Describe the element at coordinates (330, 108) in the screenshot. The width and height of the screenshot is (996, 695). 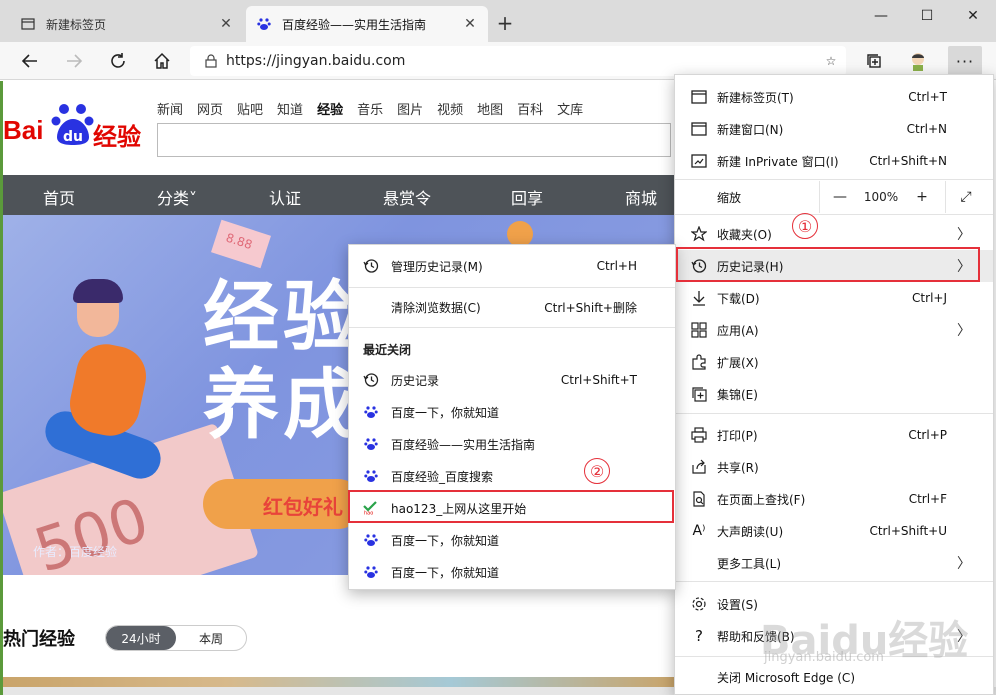
I see `topnav-jingyan: 经验` at that location.